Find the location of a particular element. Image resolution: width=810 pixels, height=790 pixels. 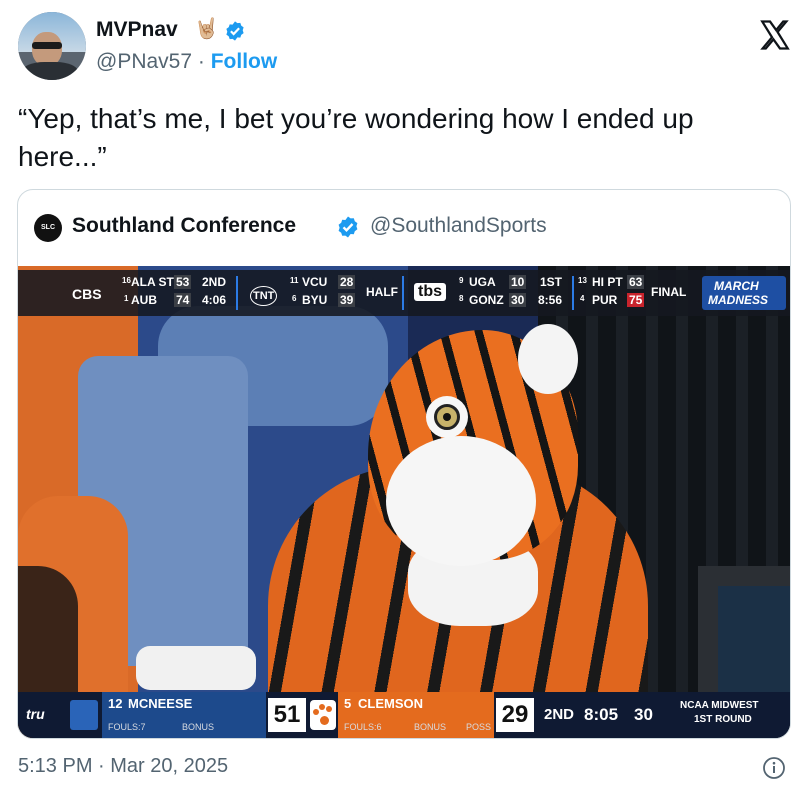

seed: 4 is located at coordinates (582, 298).